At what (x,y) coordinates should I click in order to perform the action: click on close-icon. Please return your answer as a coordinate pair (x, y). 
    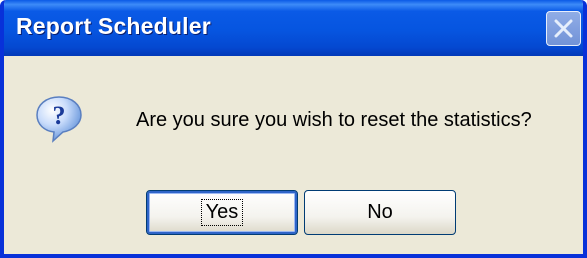
    Looking at the image, I should click on (563, 28).